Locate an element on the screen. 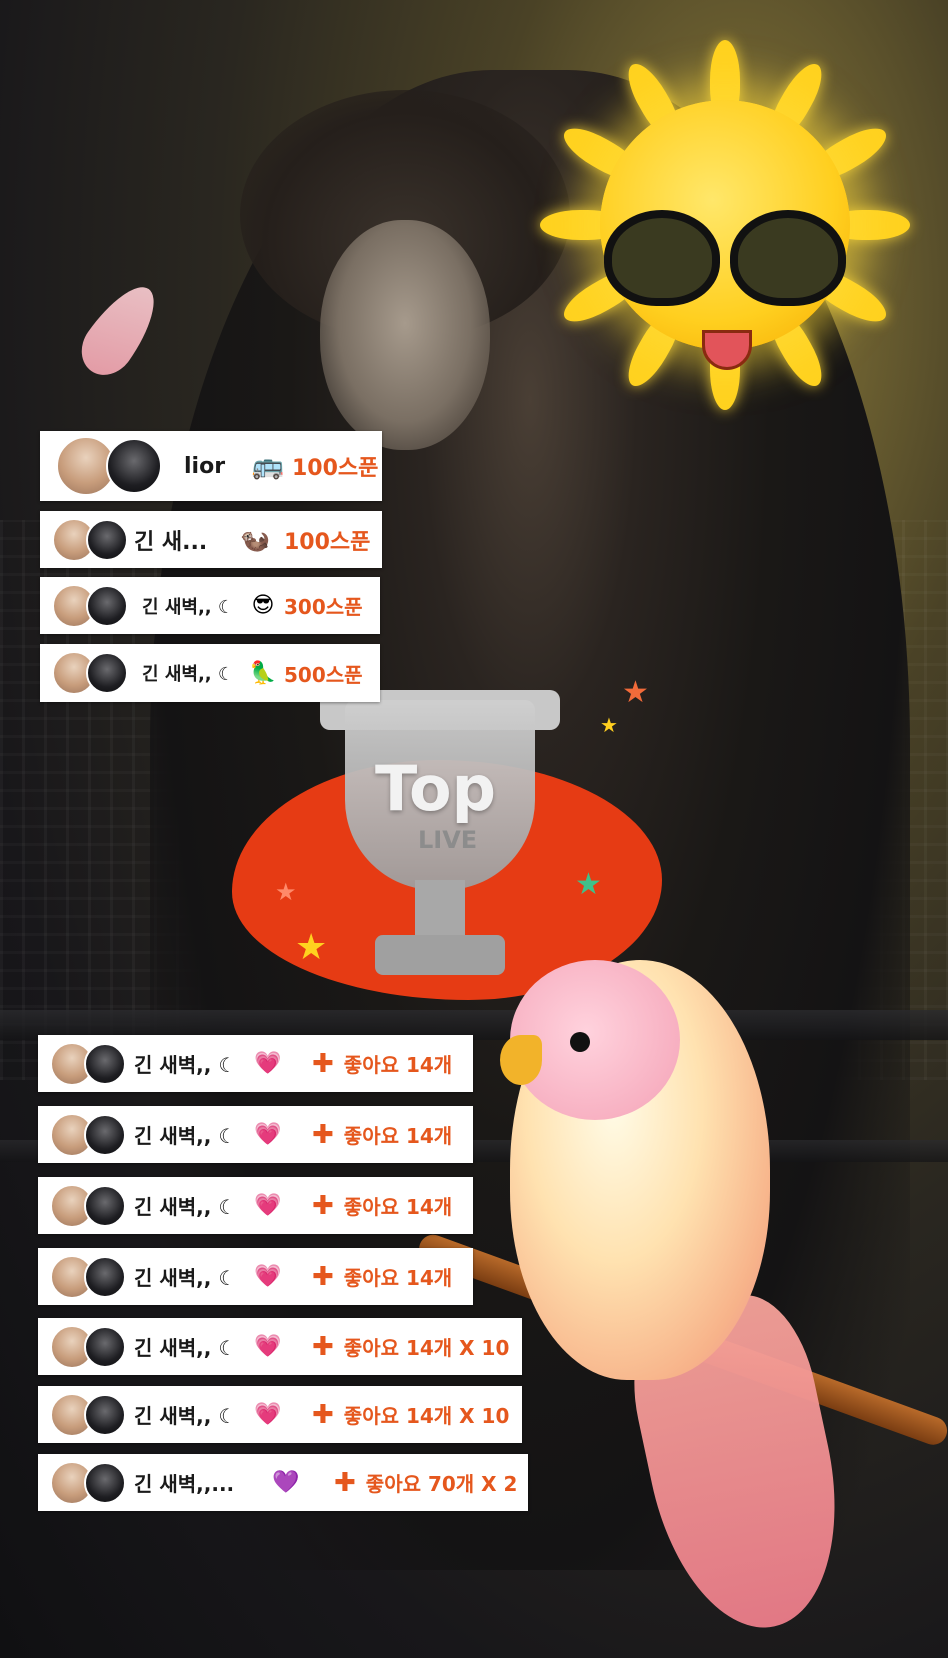  parrot-sticker-icon: 🦜 is located at coordinates (263, 673).